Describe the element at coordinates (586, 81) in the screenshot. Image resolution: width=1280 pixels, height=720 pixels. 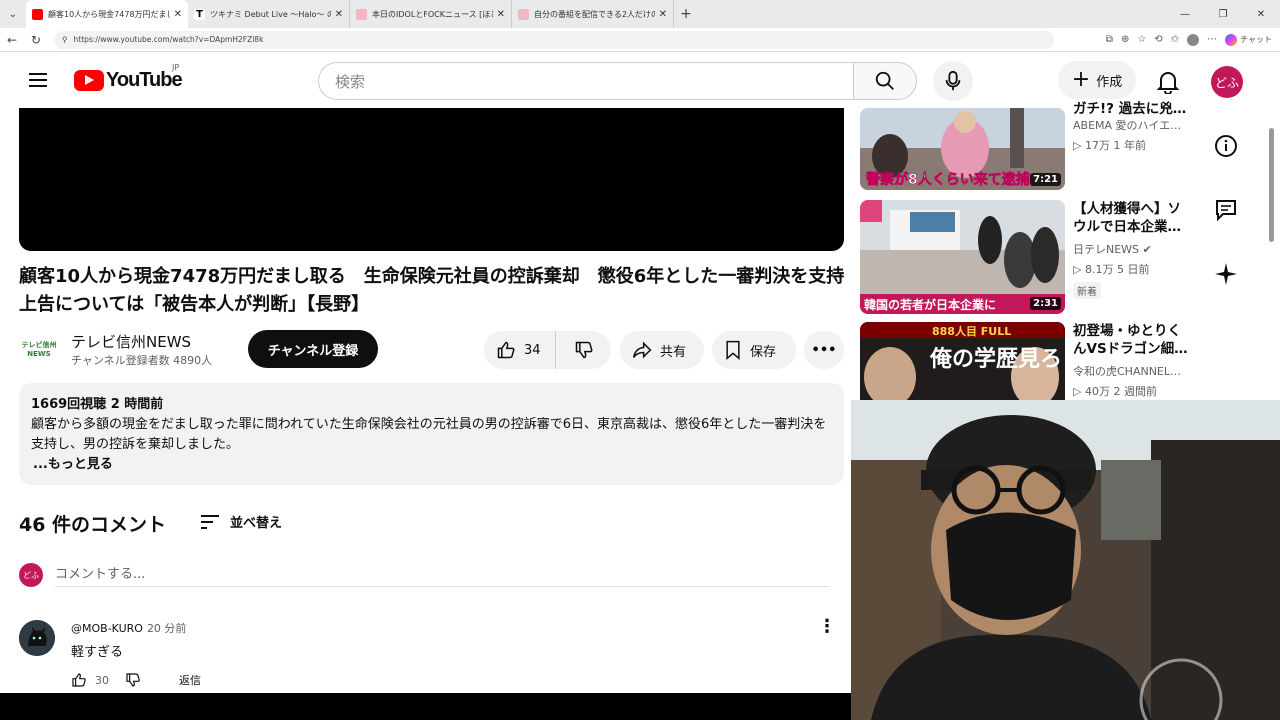
I see `search-input: 検索` at that location.